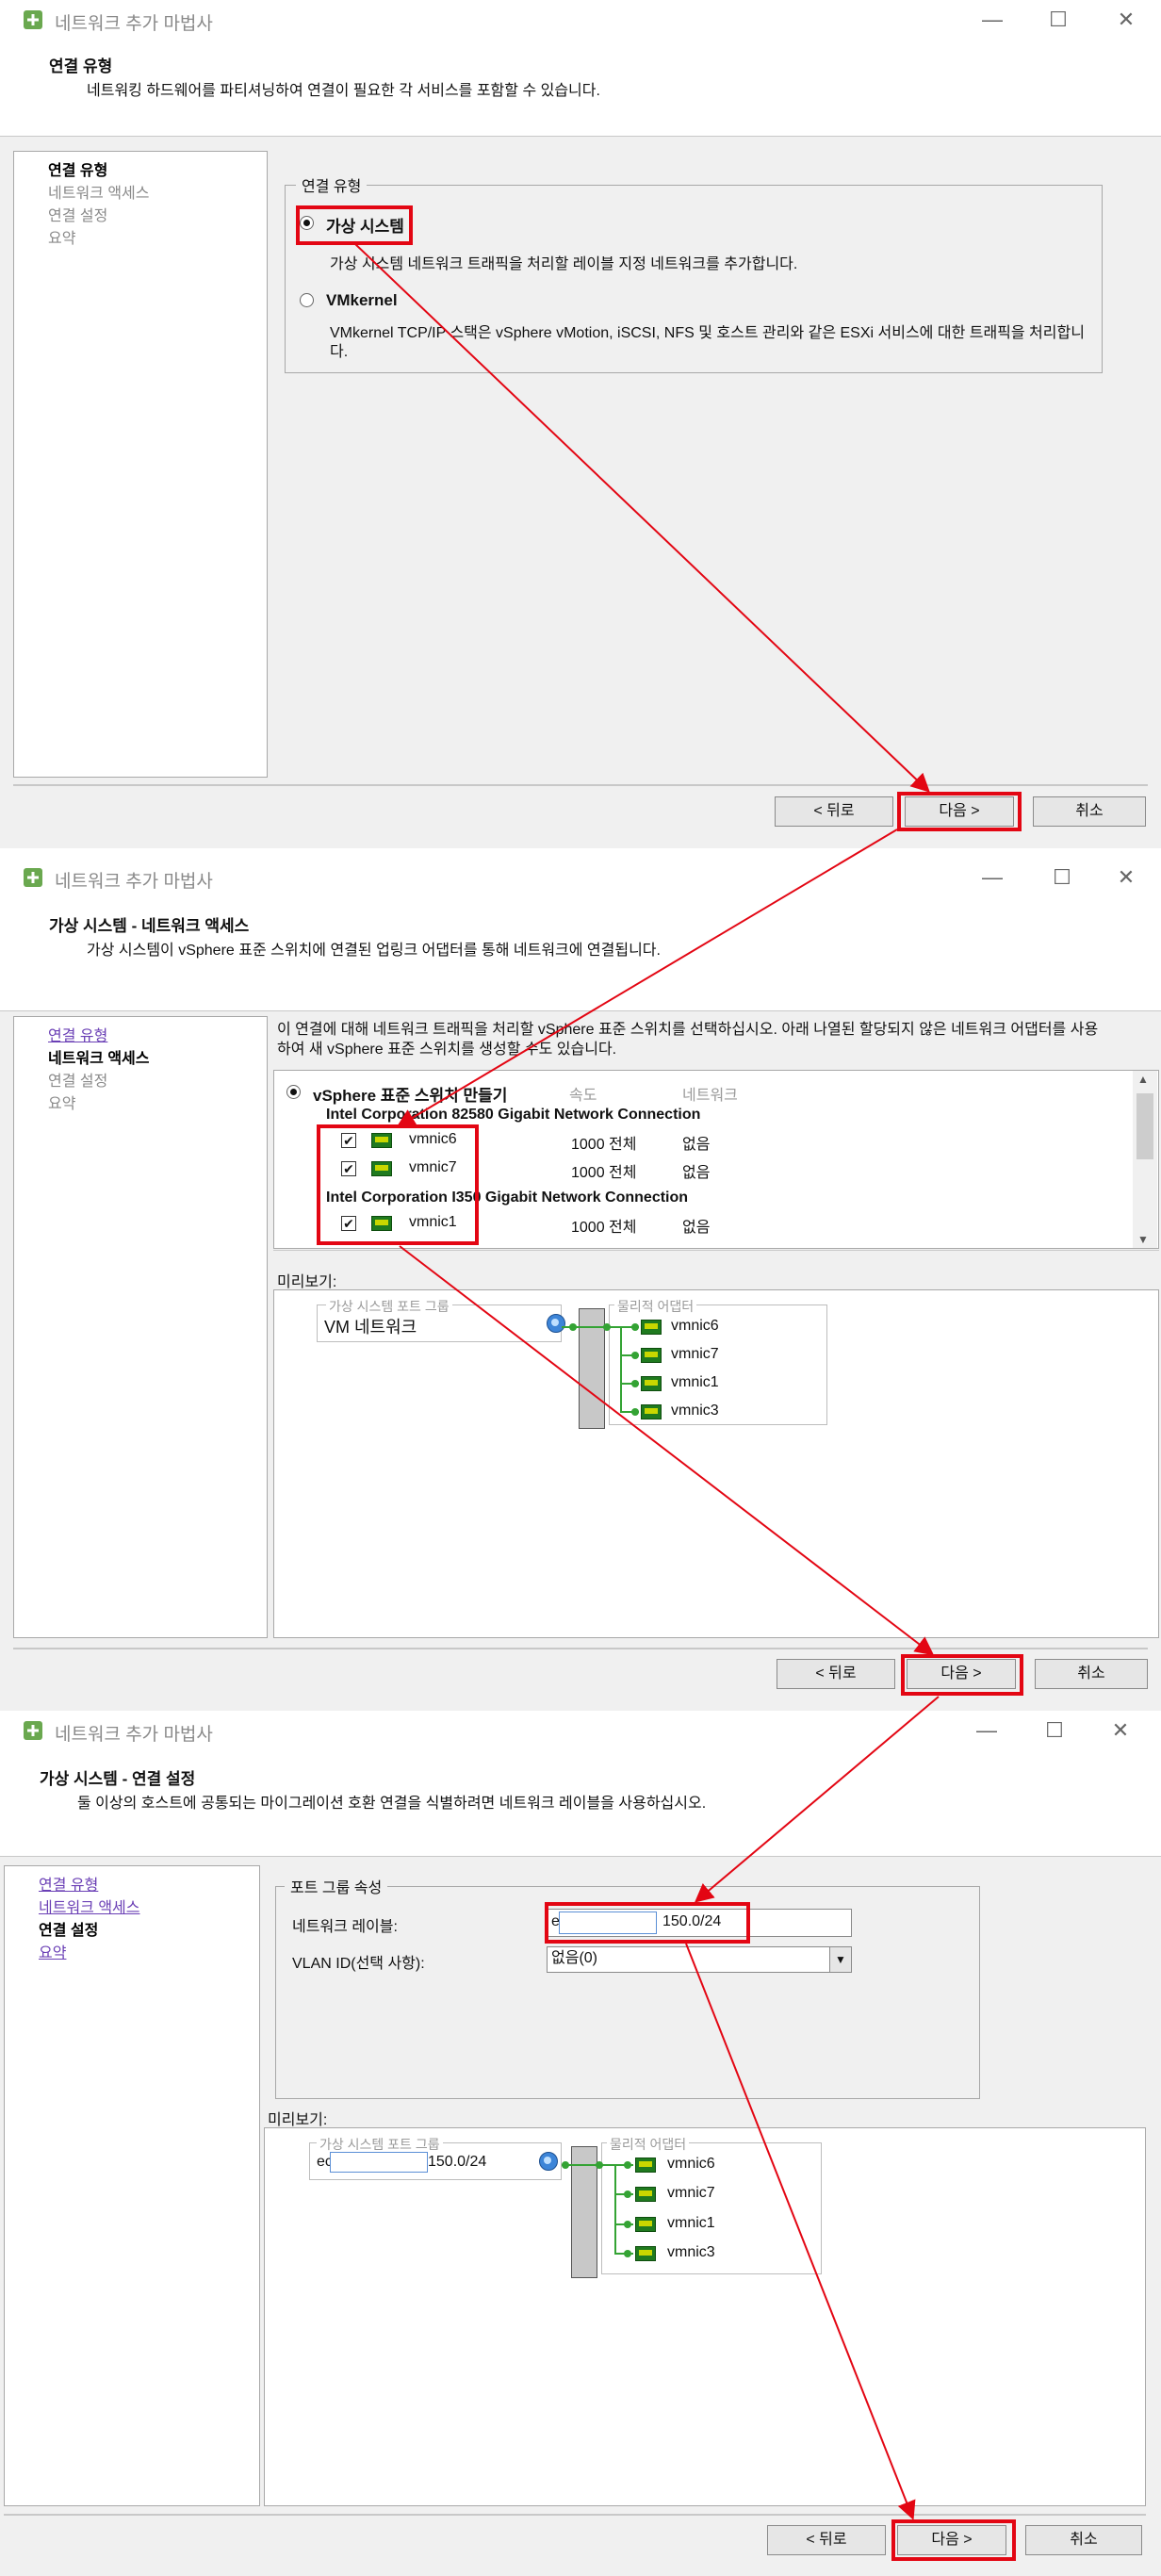  I want to click on arrow-nics-to-next, so click(667, 1450).